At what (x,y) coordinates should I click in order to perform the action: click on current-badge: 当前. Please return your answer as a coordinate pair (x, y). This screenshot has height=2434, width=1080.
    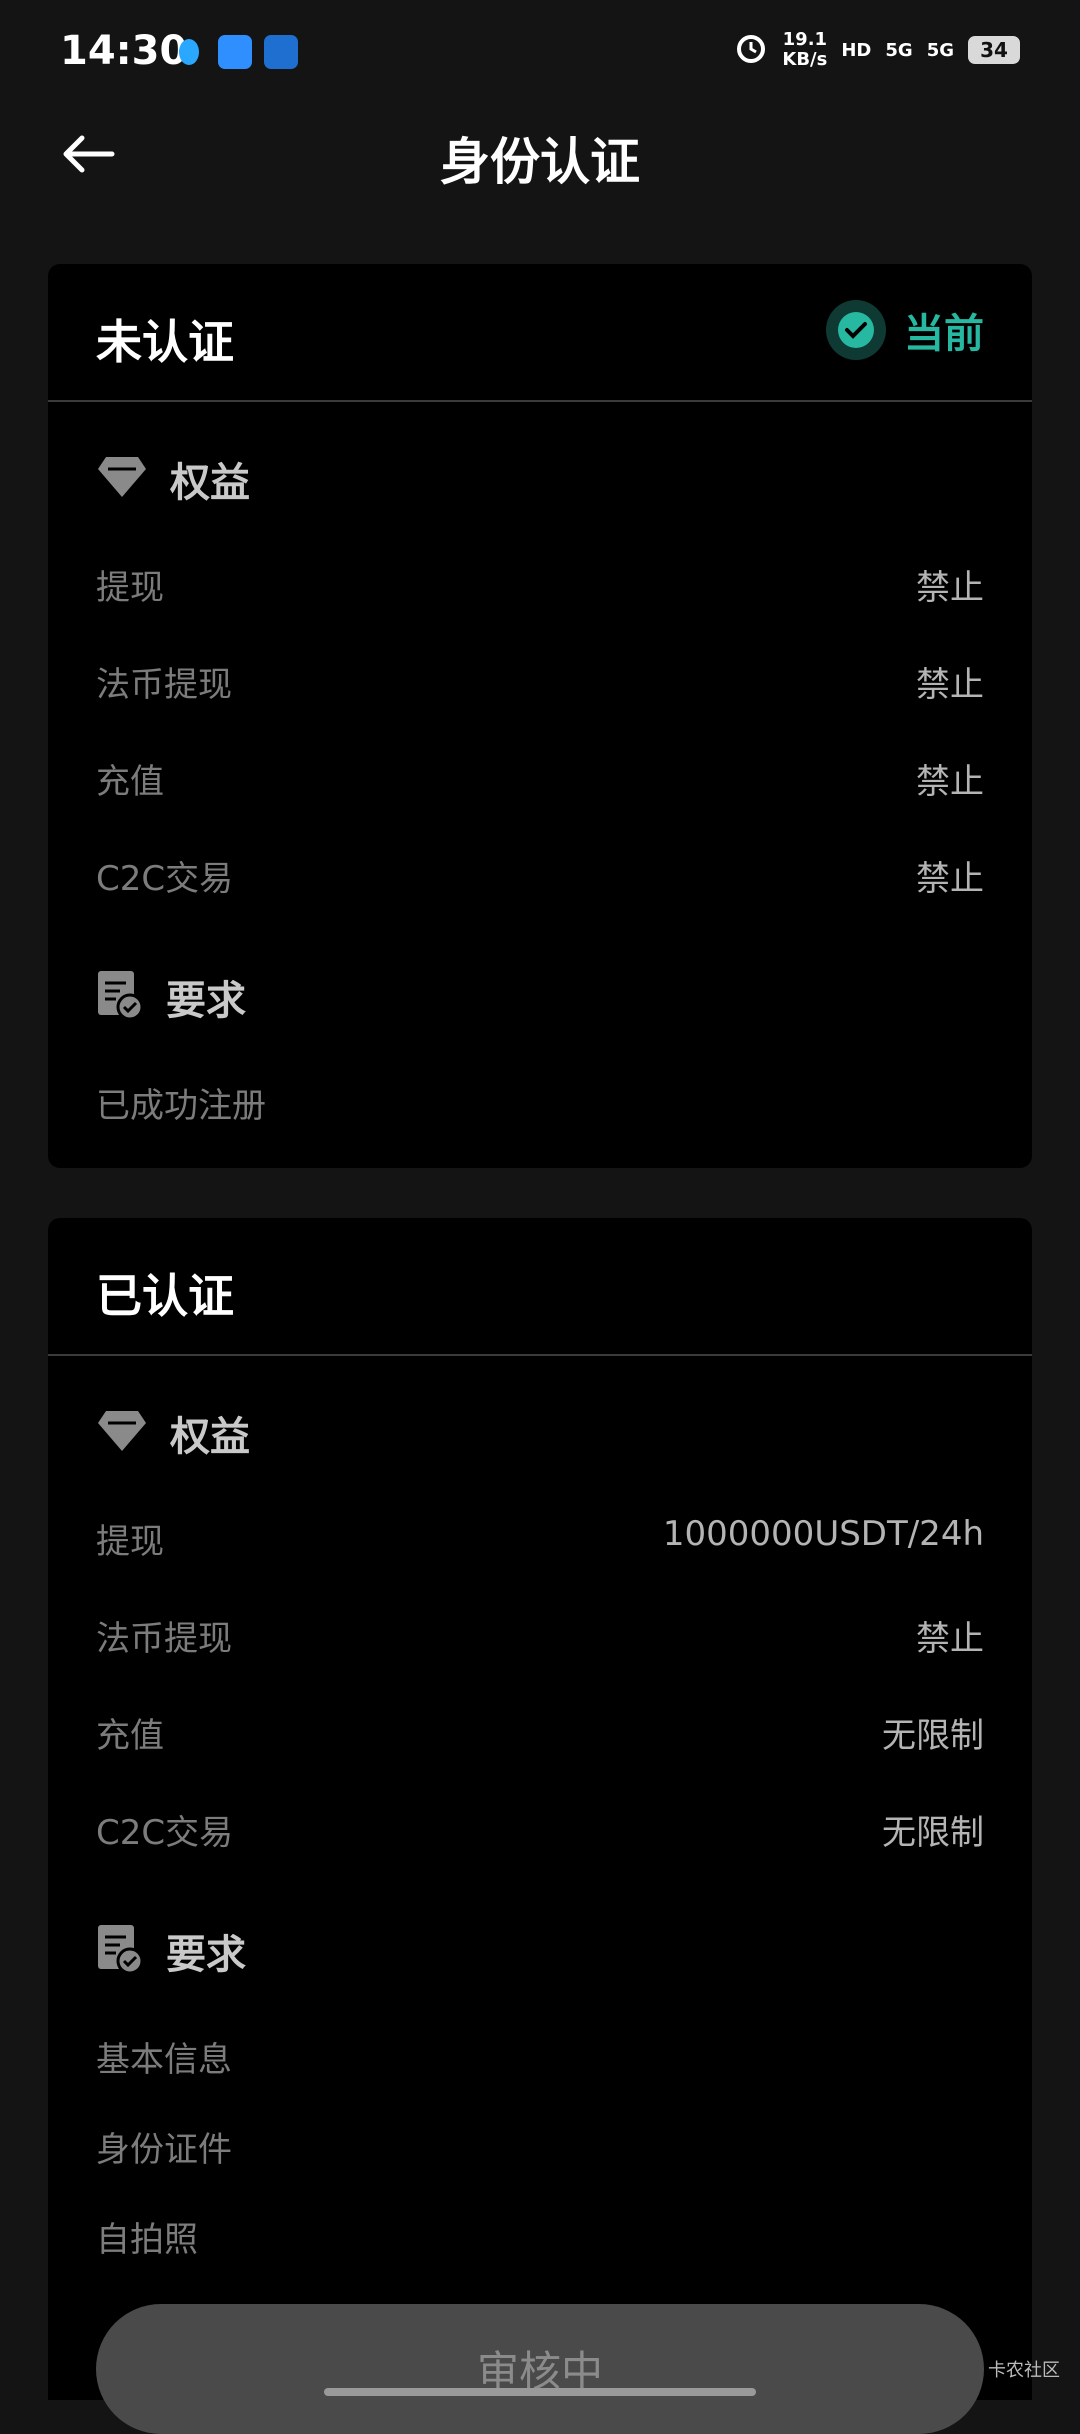
    Looking at the image, I should click on (905, 330).